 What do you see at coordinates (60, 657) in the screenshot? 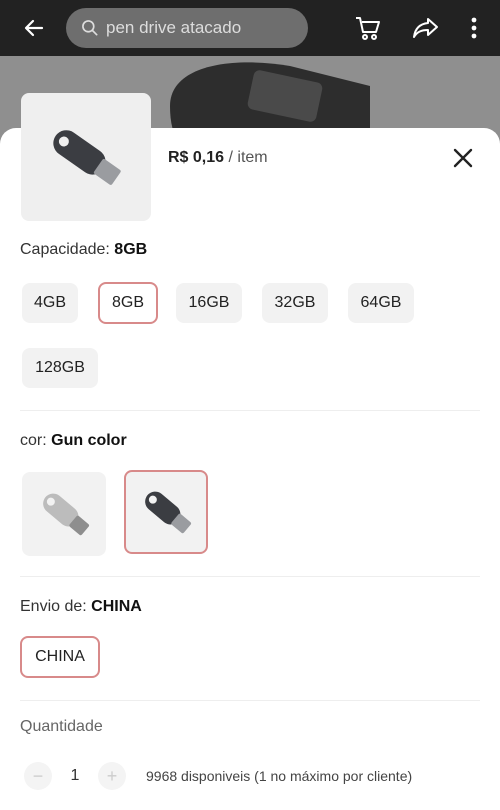
I see `shipping-option-china: CHINA` at bounding box center [60, 657].